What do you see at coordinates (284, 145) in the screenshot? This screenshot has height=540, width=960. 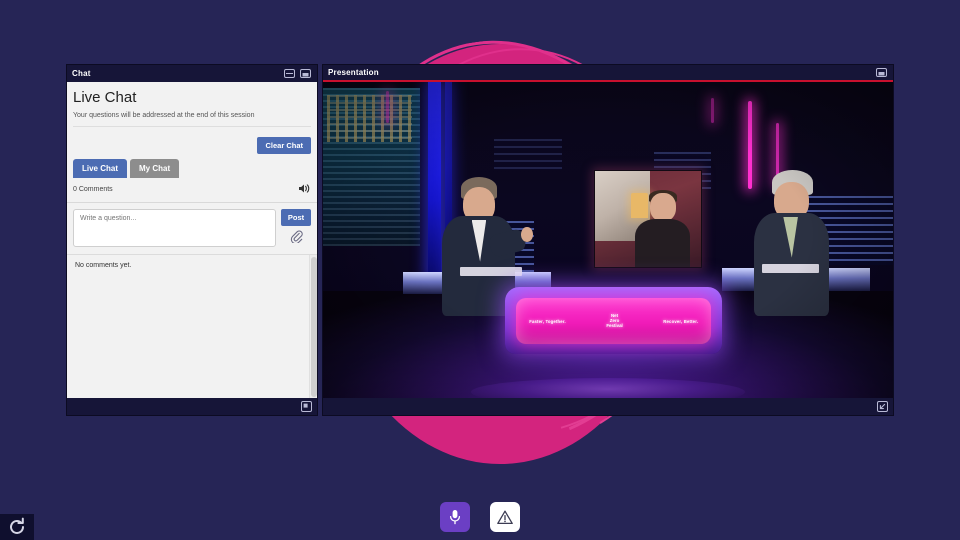 I see `clear-chat-button: Clear Chat` at bounding box center [284, 145].